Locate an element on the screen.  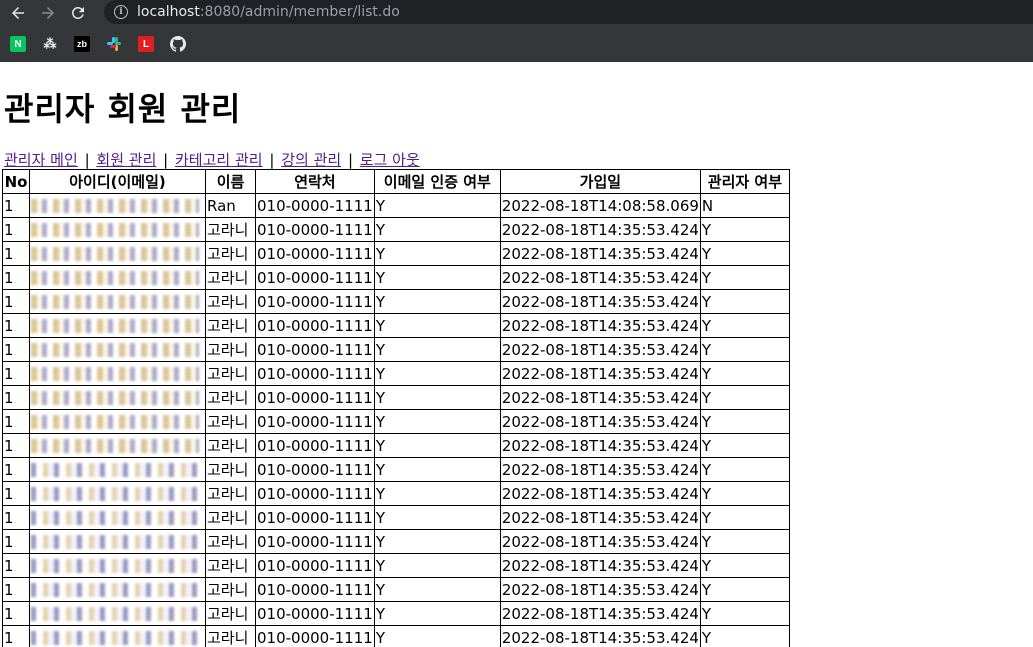
naver-icon: N is located at coordinates (18, 44).